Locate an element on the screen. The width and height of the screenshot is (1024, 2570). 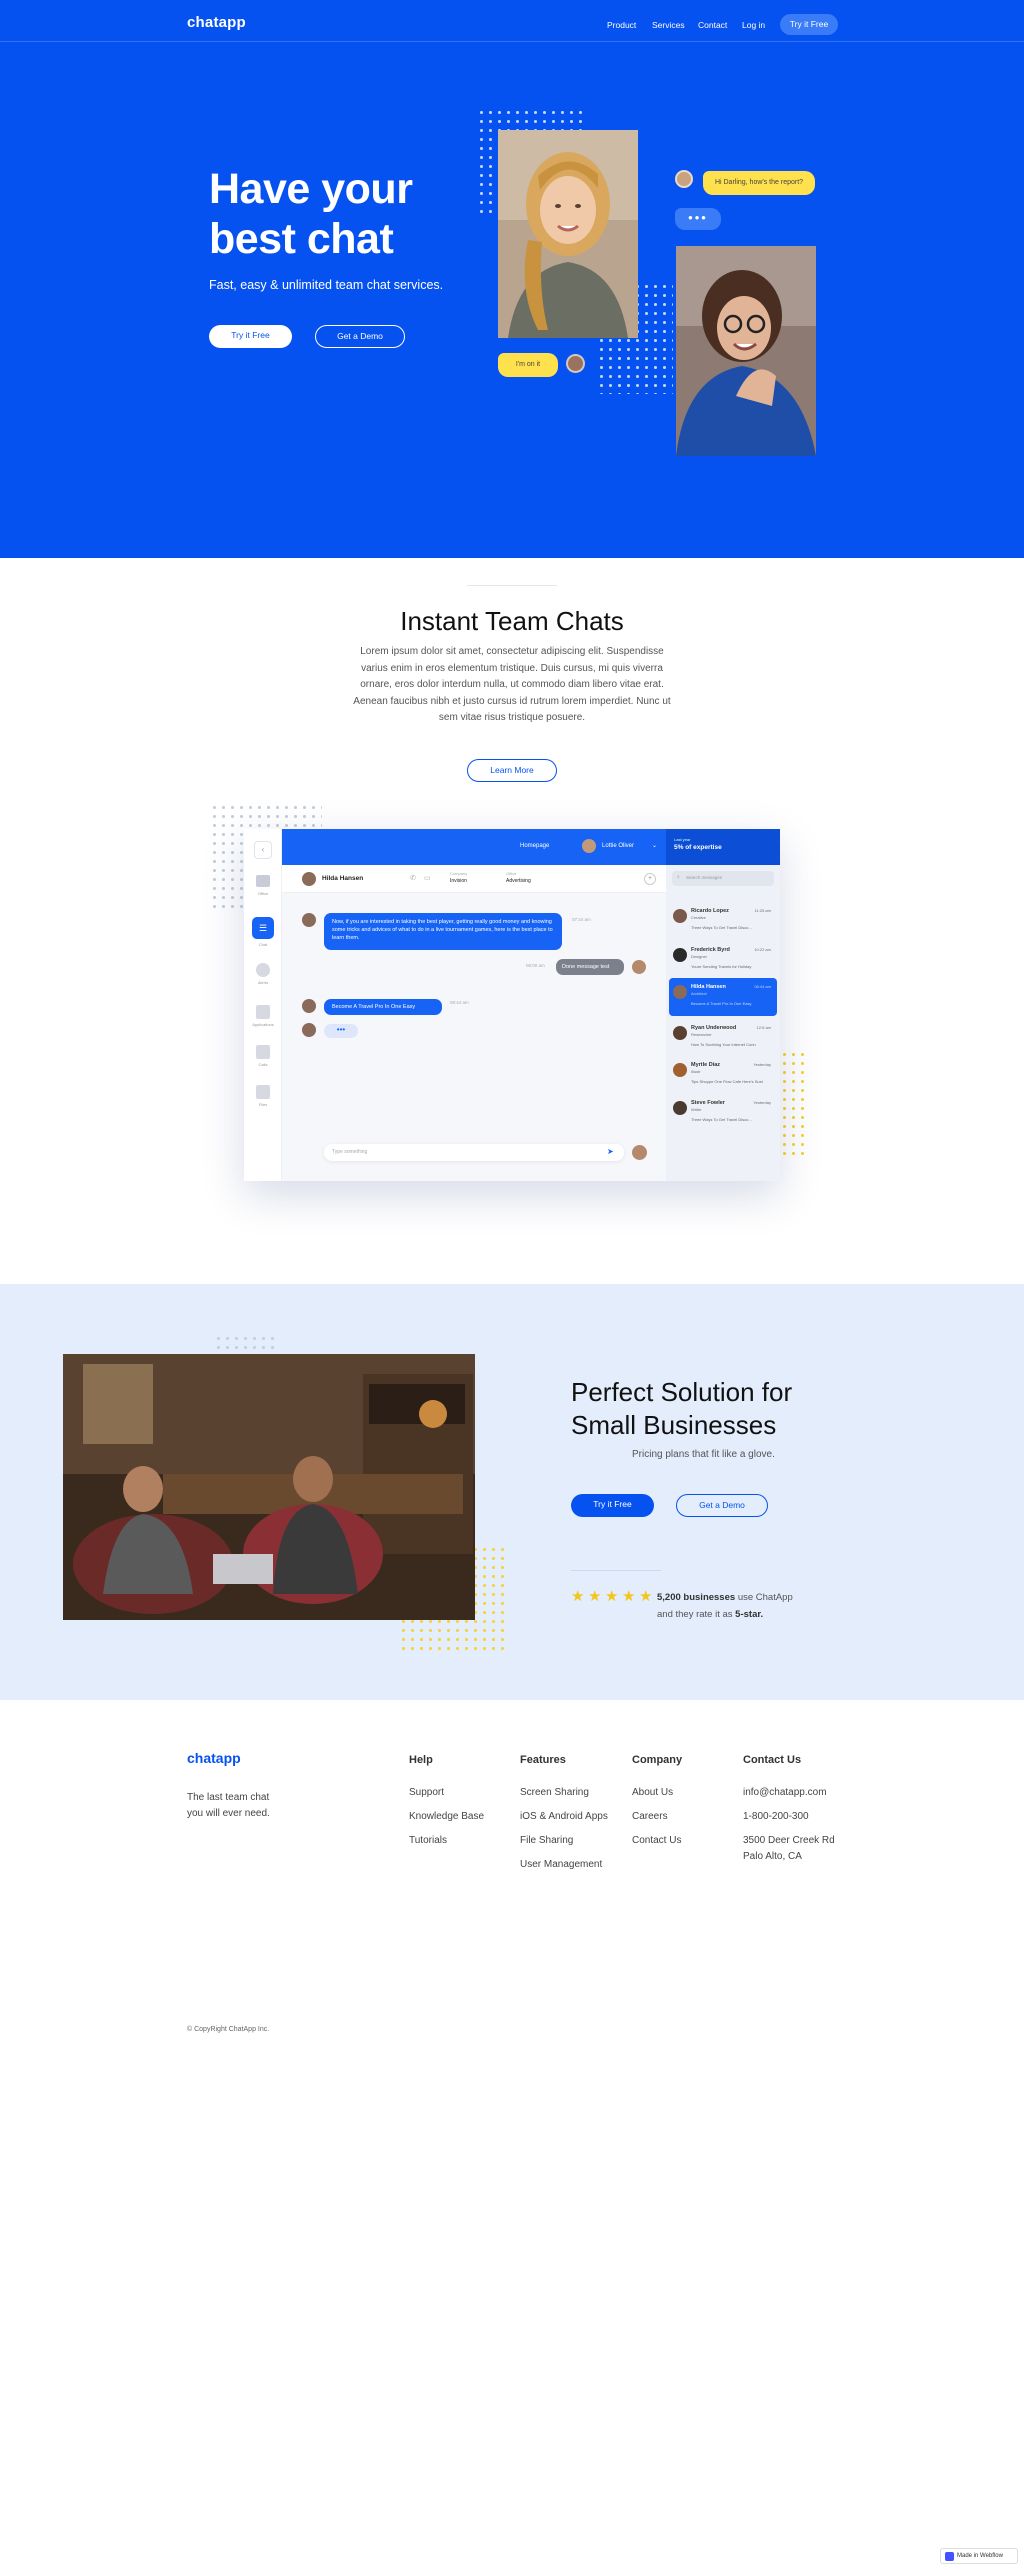
learn-more-button: Learn More is located at coordinates (512, 770).